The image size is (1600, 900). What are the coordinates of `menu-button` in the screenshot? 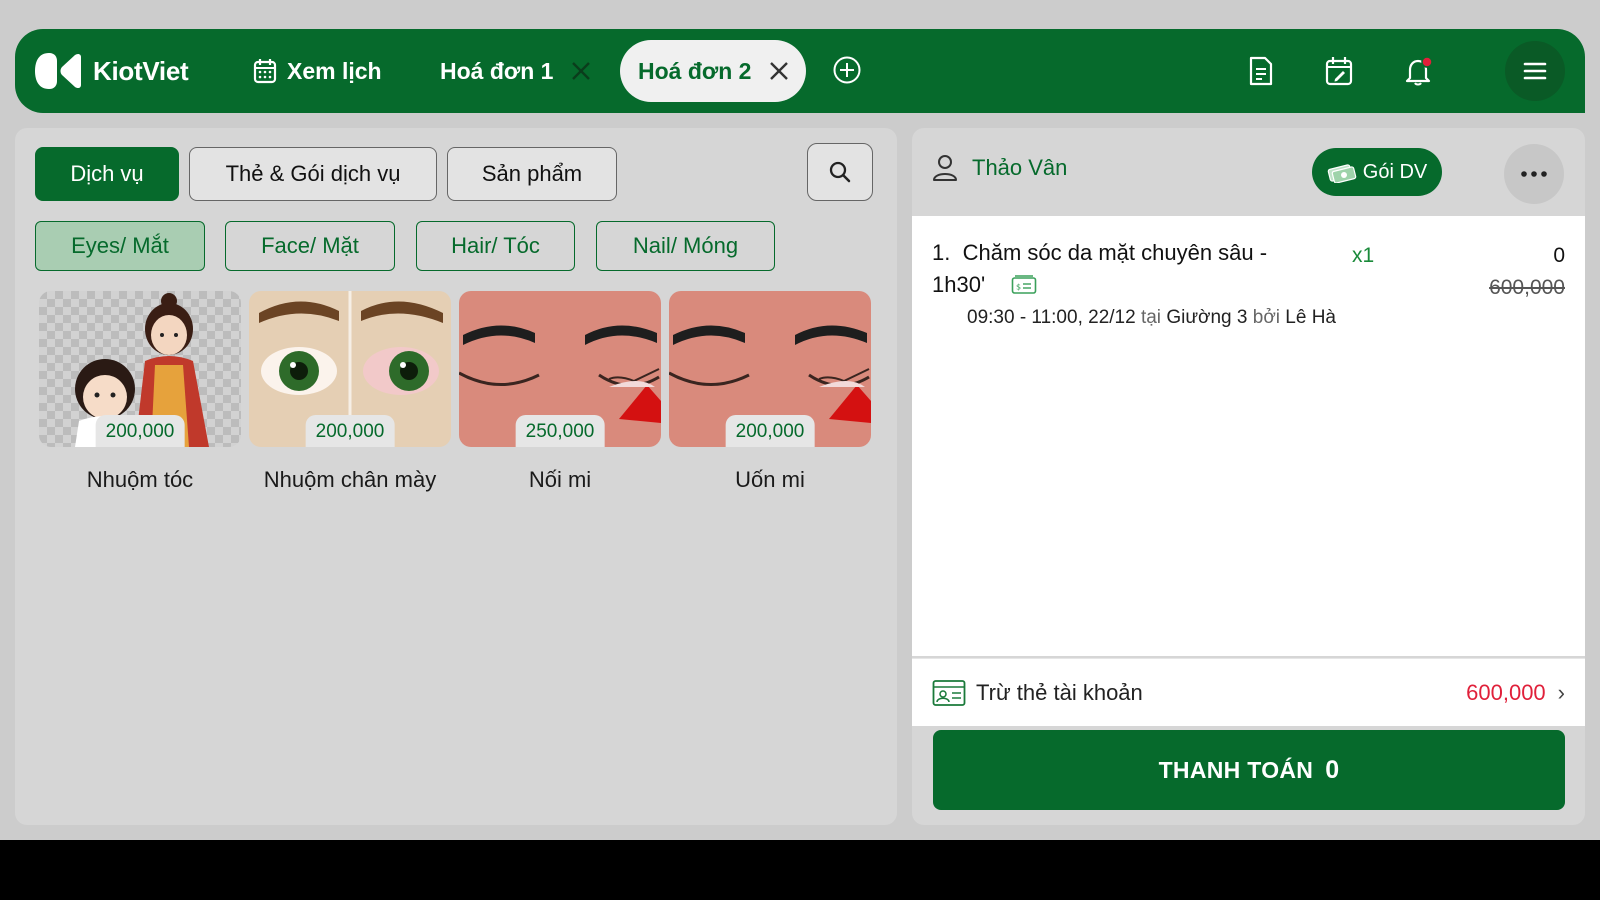 It's located at (1535, 71).